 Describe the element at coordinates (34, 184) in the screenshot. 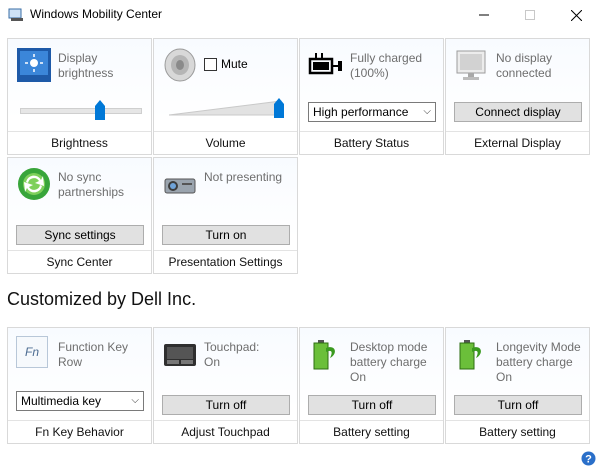

I see `sync-icon` at that location.